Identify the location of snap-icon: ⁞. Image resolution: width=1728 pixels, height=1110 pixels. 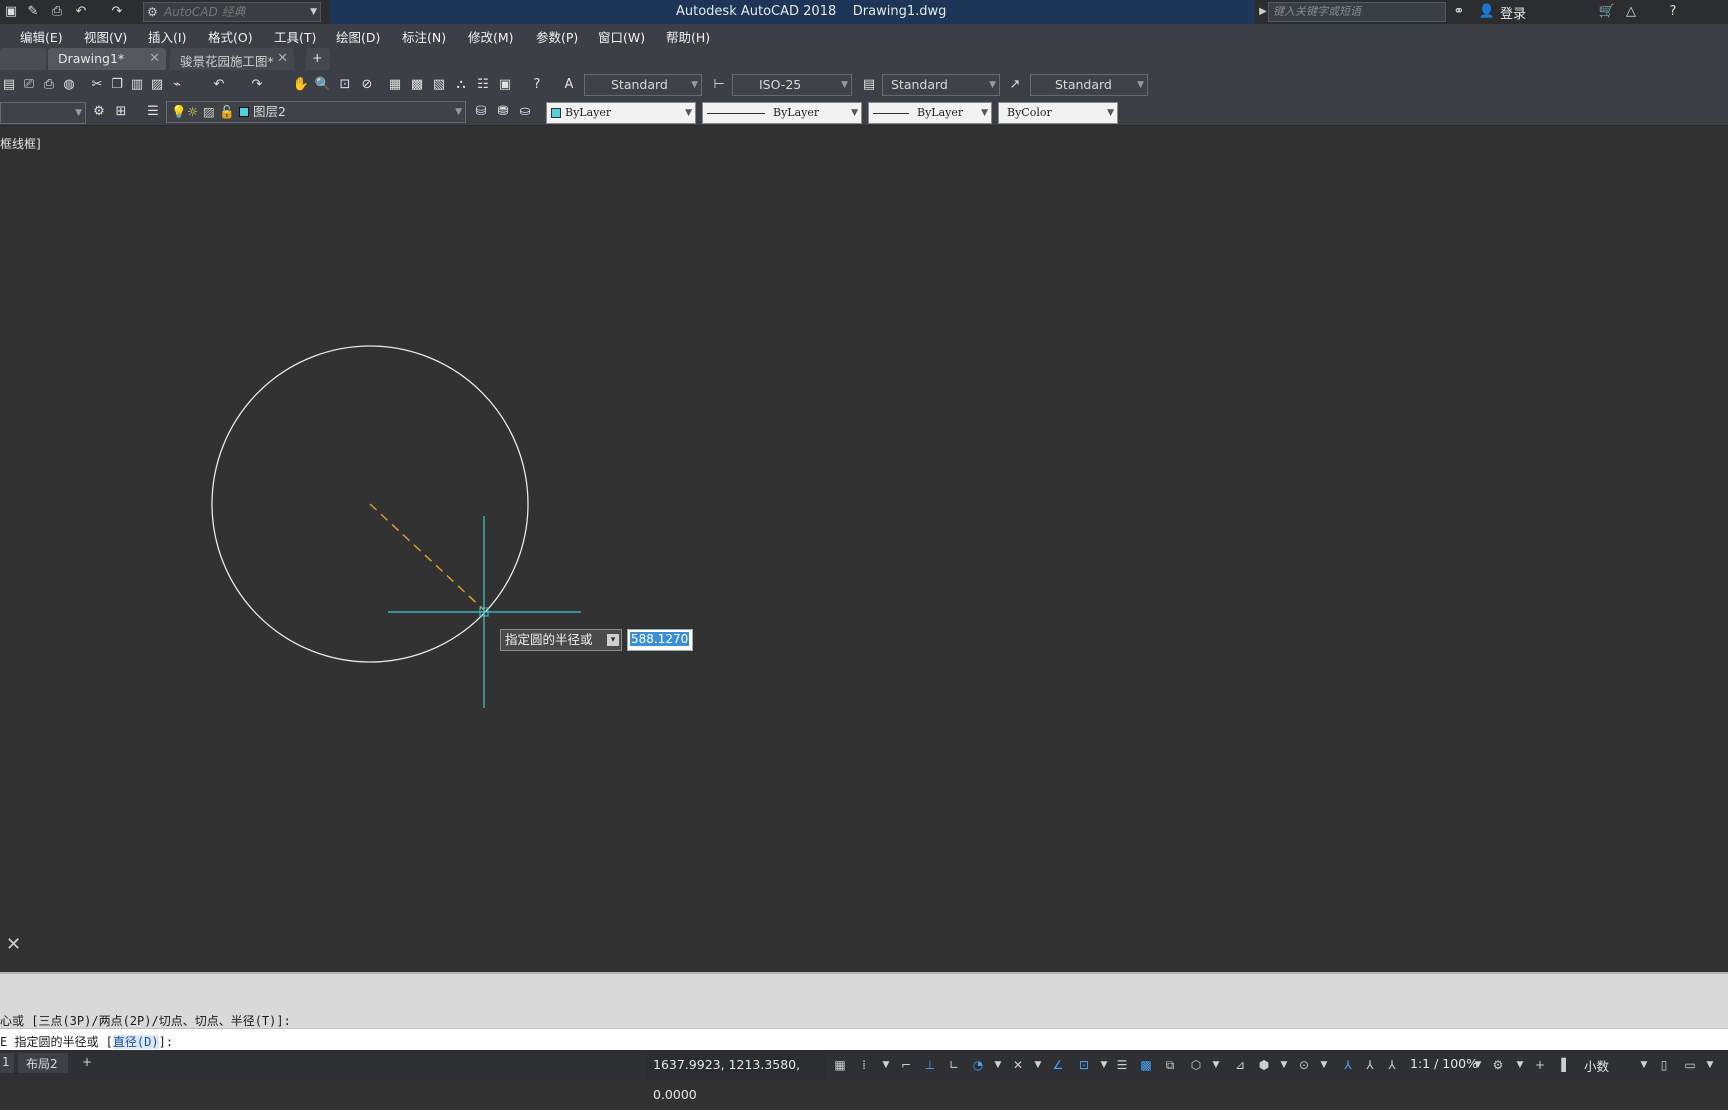
(864, 1065).